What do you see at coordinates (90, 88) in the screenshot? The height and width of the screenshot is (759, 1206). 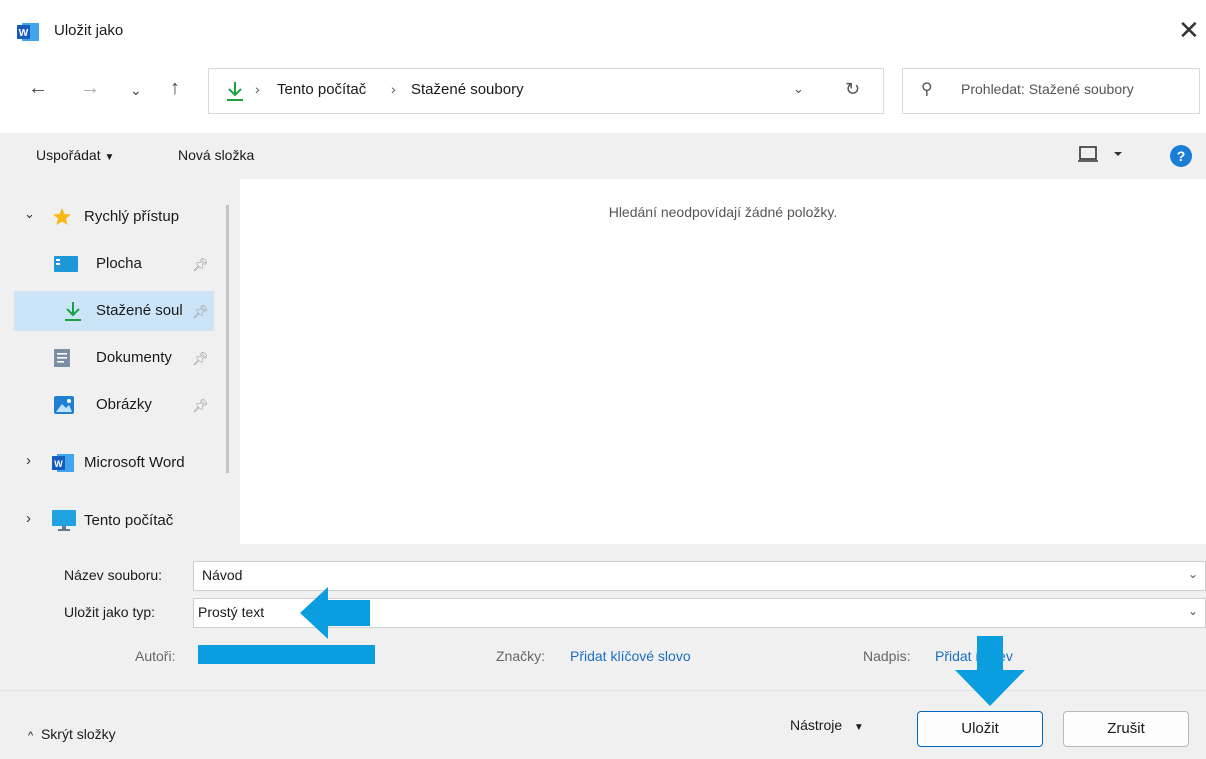 I see `forward-button: →` at bounding box center [90, 88].